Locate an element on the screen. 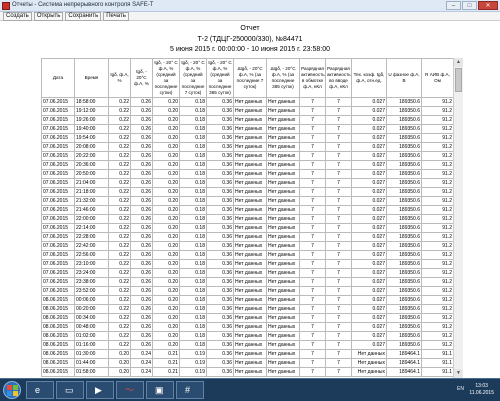 The width and height of the screenshot is (500, 401). table-cell: 0.26 is located at coordinates (141, 183).